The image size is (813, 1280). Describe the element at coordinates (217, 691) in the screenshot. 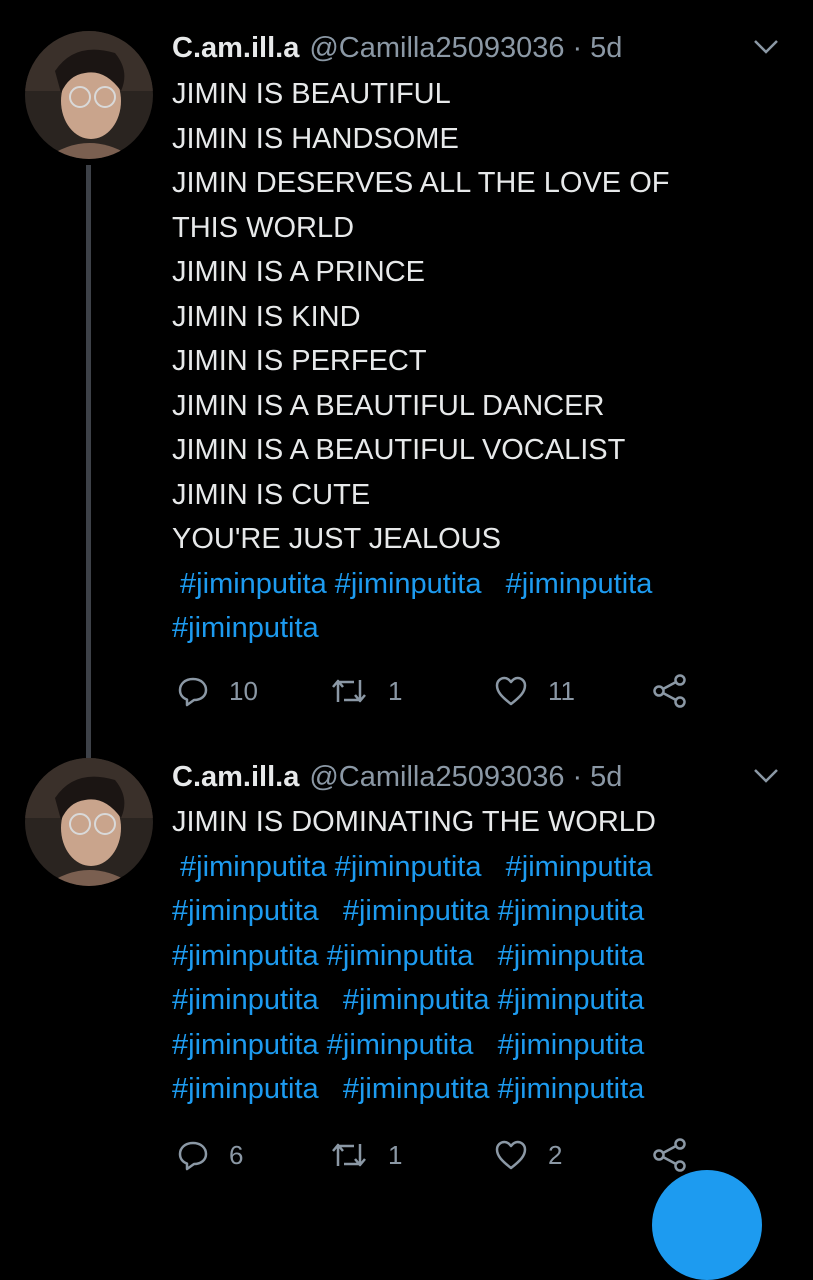

I see `reply-button: 10` at that location.